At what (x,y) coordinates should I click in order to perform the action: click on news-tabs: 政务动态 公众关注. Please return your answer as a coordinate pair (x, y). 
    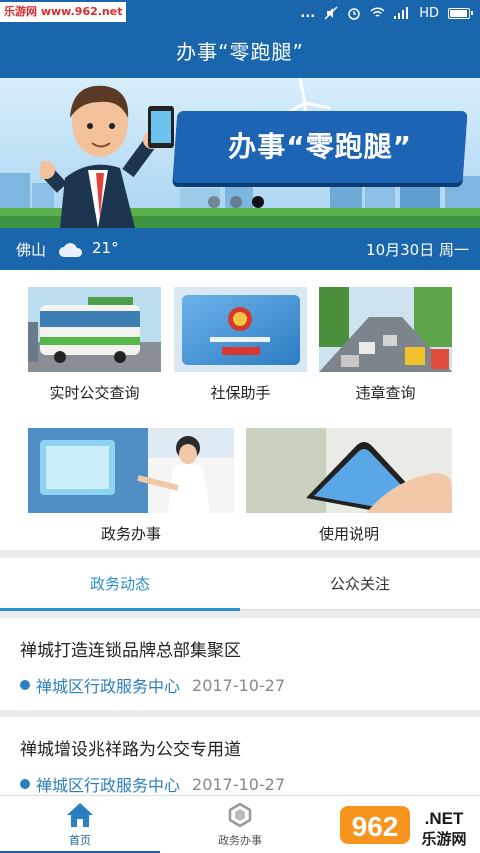
    Looking at the image, I should click on (240, 584).